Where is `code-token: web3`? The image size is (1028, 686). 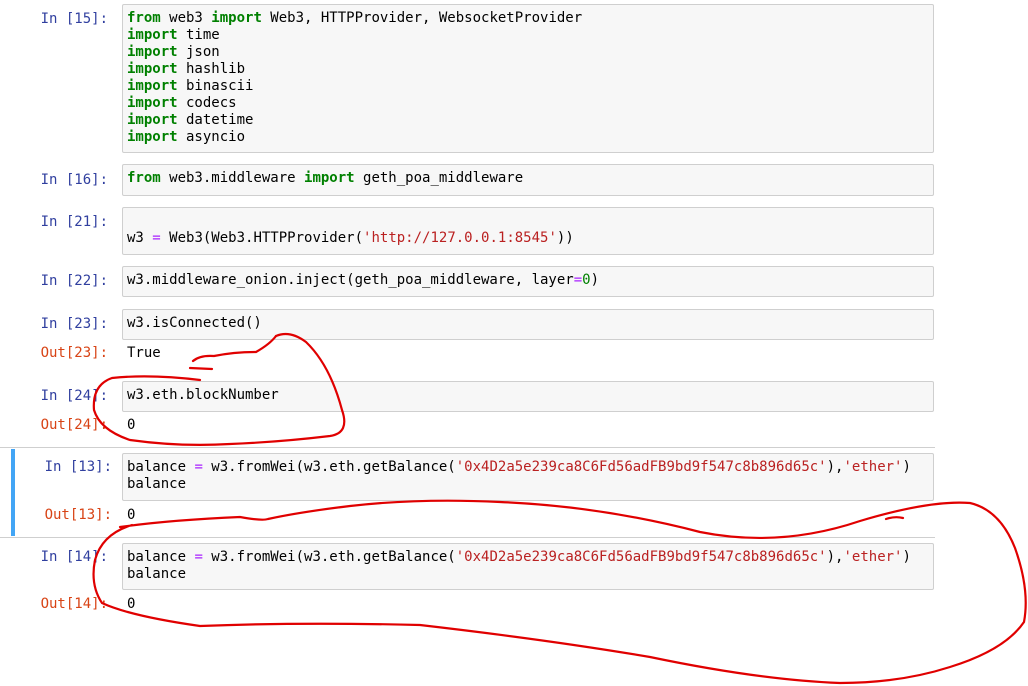 code-token: web3 is located at coordinates (186, 18).